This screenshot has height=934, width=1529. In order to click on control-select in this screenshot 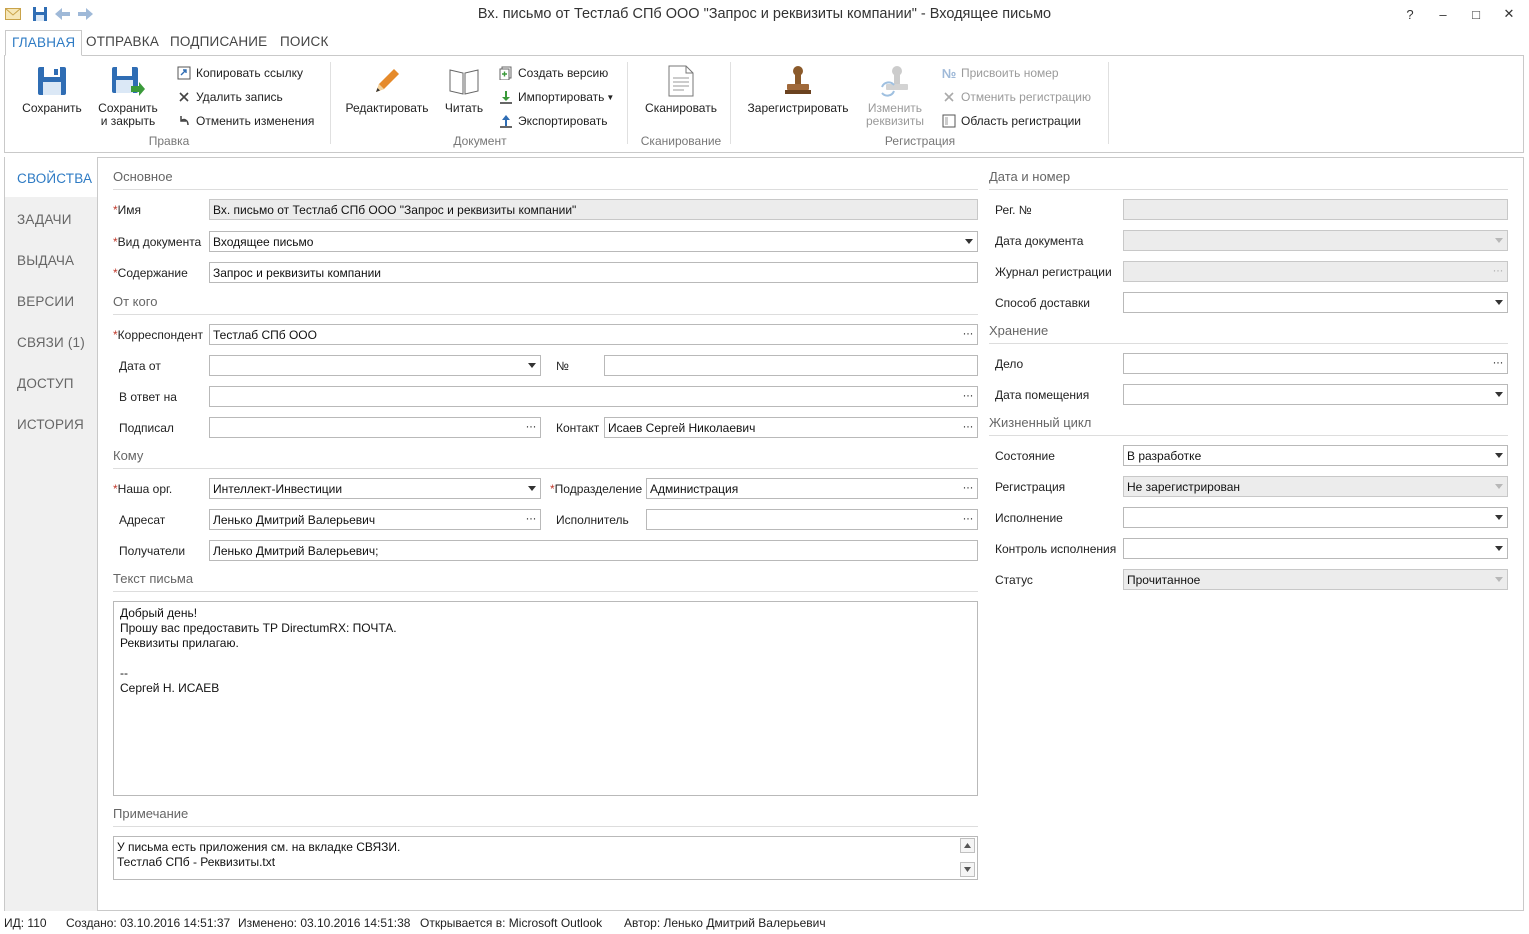, I will do `click(1315, 548)`.